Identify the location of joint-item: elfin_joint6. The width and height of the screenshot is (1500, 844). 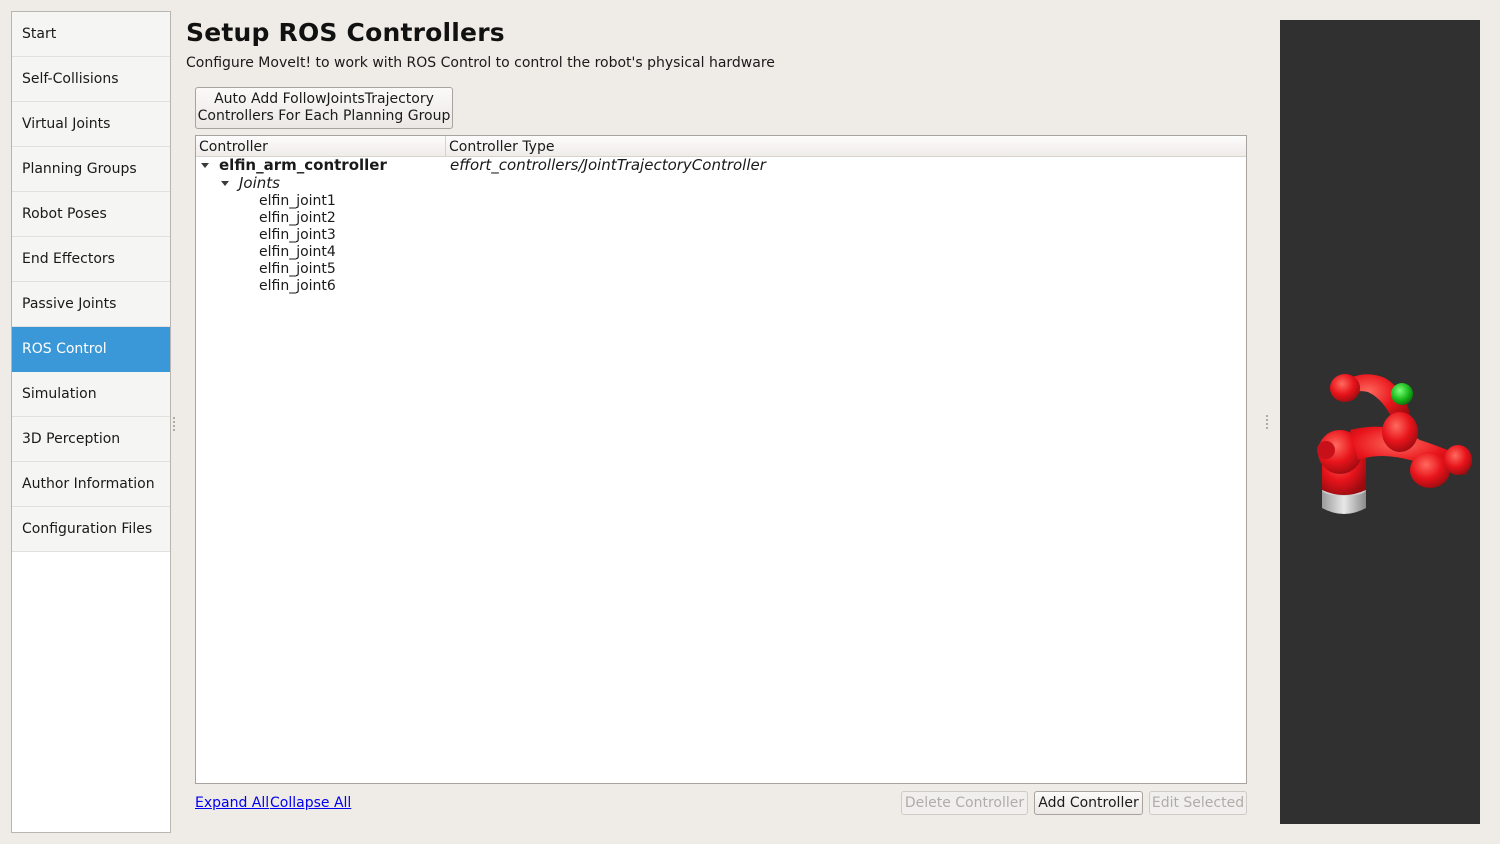
(297, 286).